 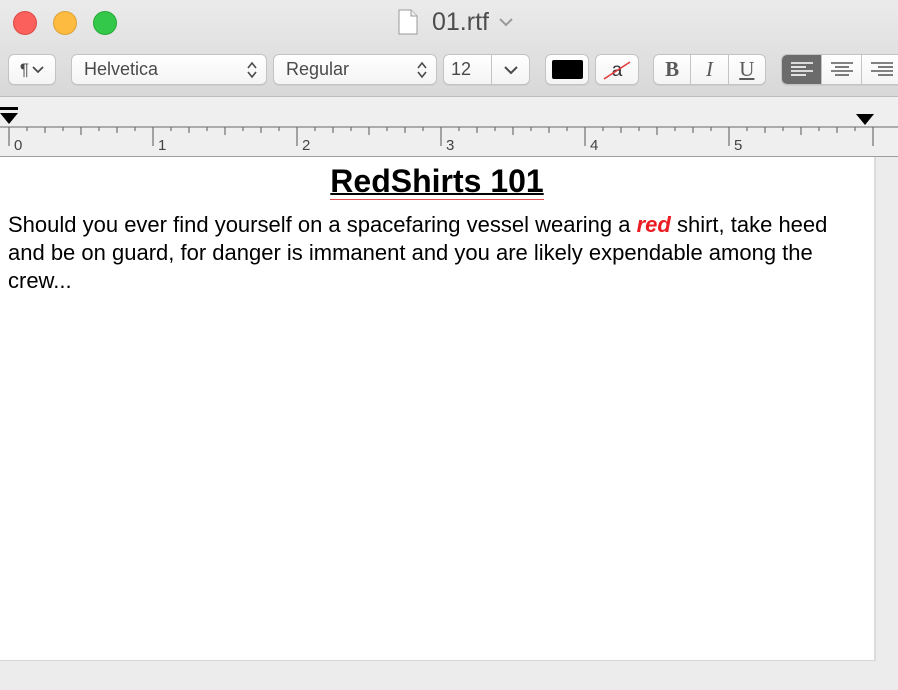 I want to click on font-size-dropdown-button, so click(x=510, y=70).